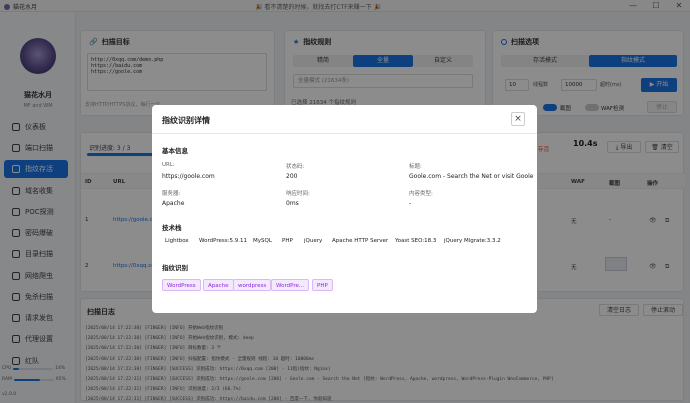  I want to click on tech-item: jQuery, so click(313, 241).